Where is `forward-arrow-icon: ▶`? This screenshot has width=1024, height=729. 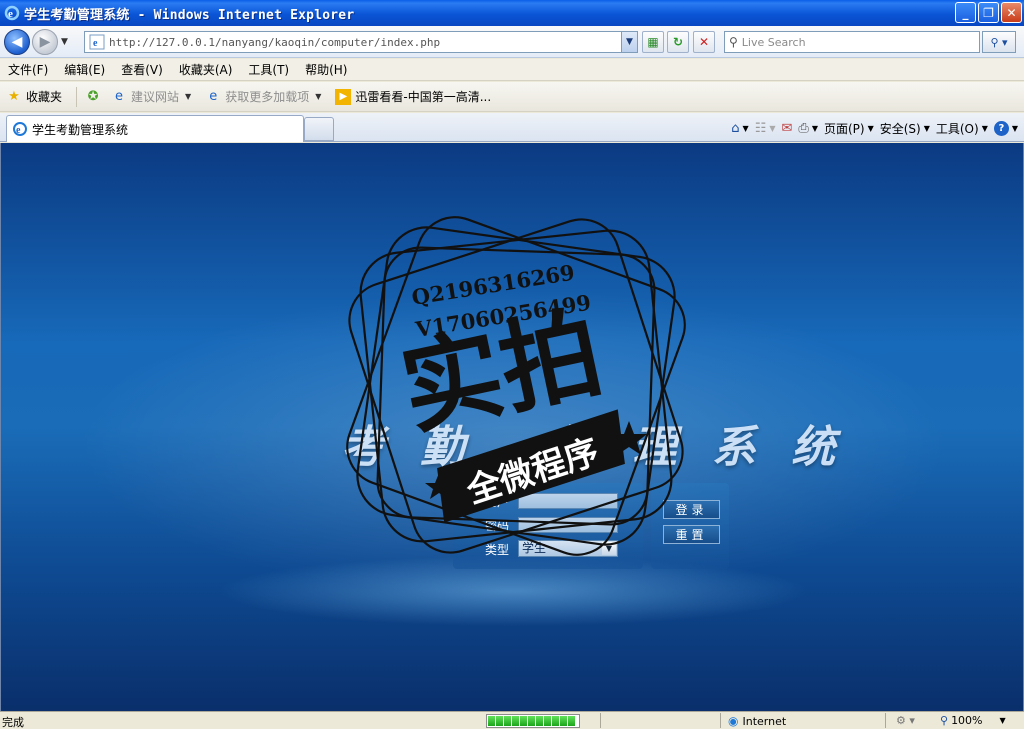 forward-arrow-icon: ▶ is located at coordinates (45, 42).